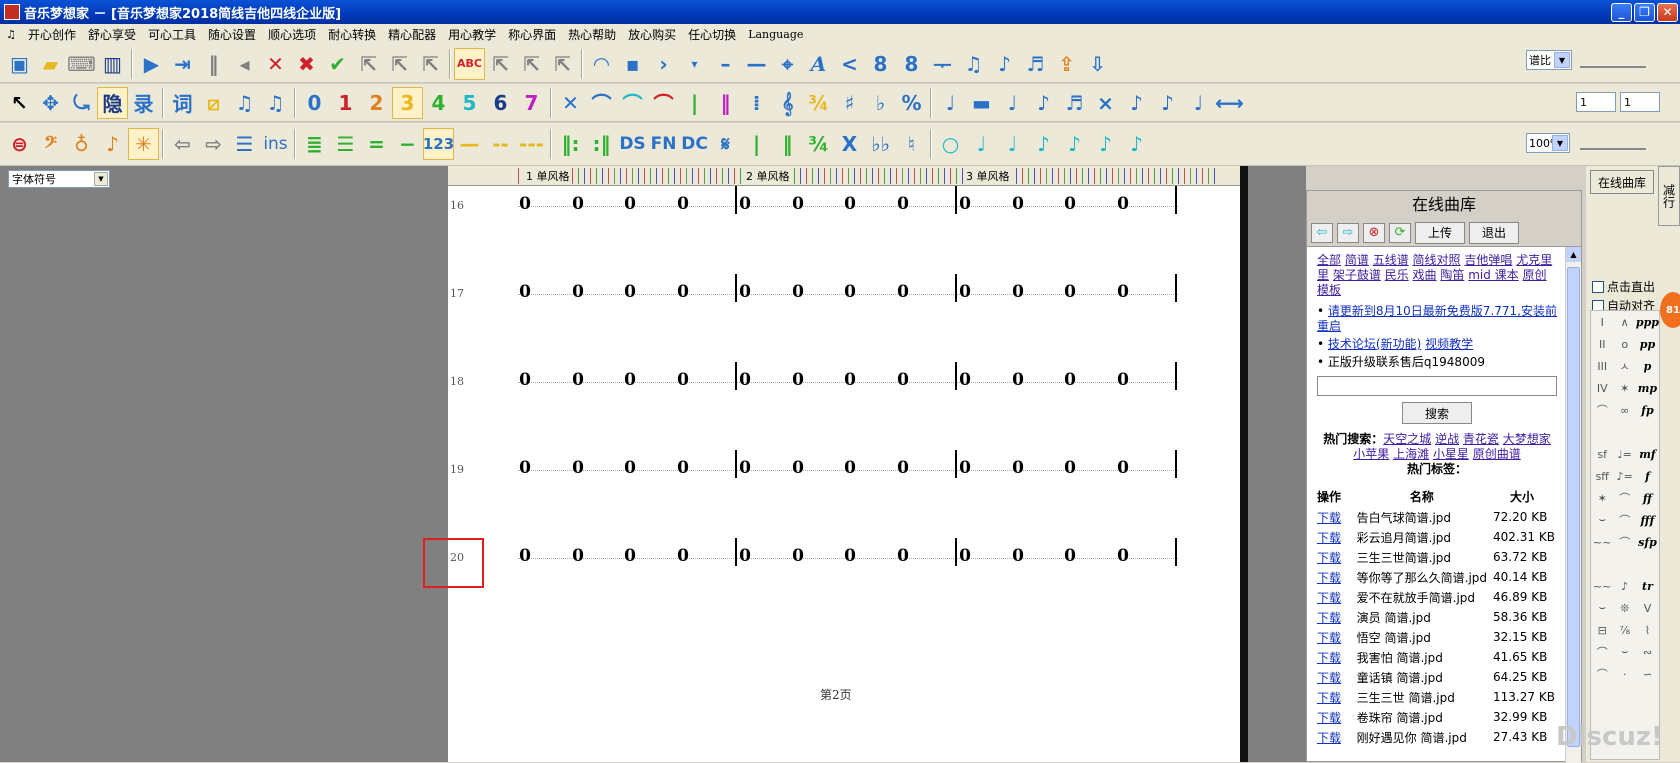  What do you see at coordinates (1602, 366) in the screenshot?
I see `palette-symbol: III` at bounding box center [1602, 366].